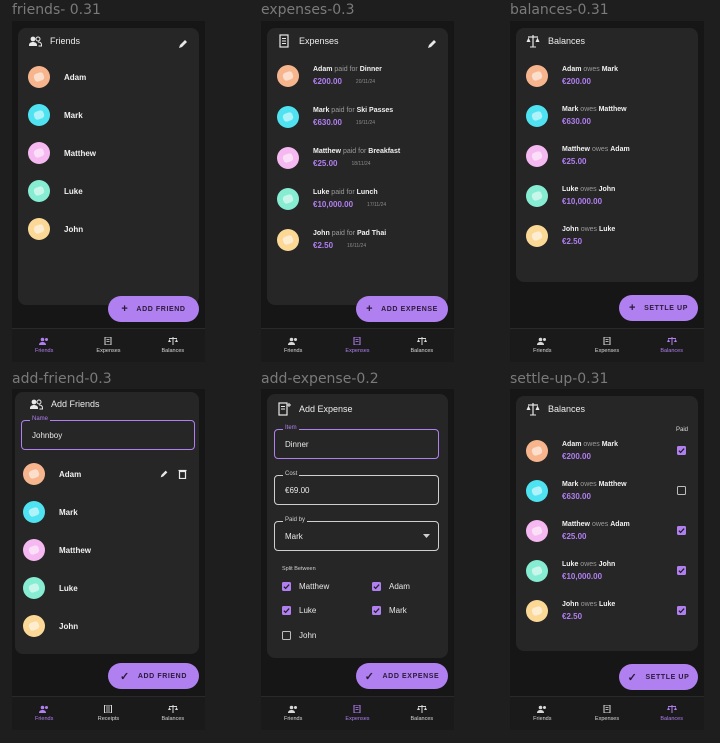 Image resolution: width=720 pixels, height=743 pixels. I want to click on friend-name: Matthew, so click(80, 153).